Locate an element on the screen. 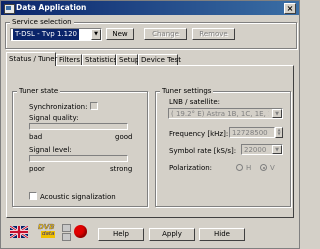 The height and width of the screenshot is (249, 320). uk-flag-icon is located at coordinates (19, 232).